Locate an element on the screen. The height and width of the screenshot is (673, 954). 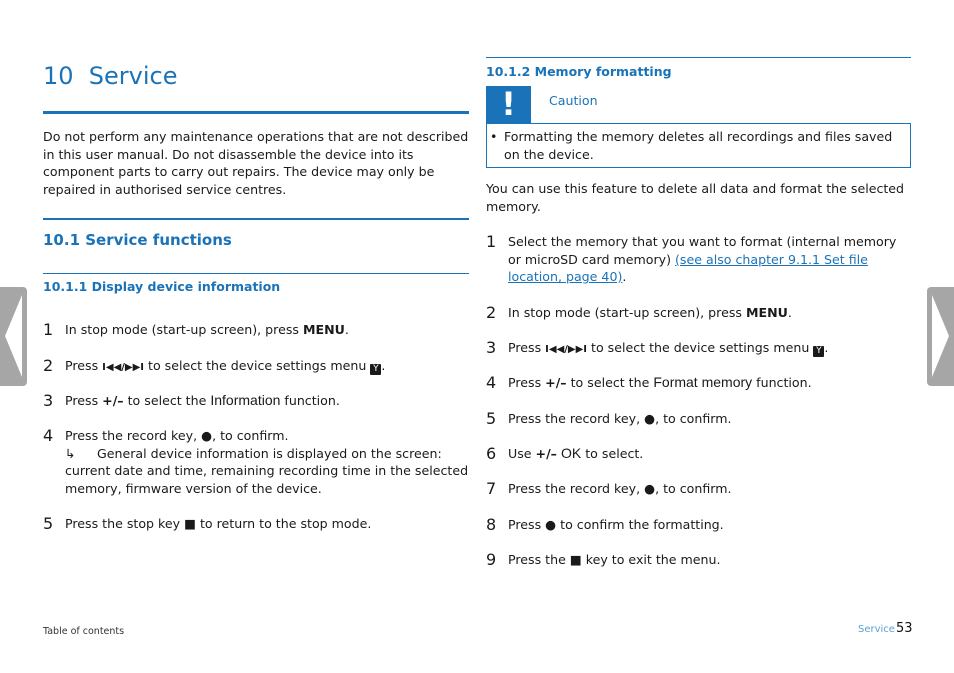
caution-label: Caution is located at coordinates (573, 100).